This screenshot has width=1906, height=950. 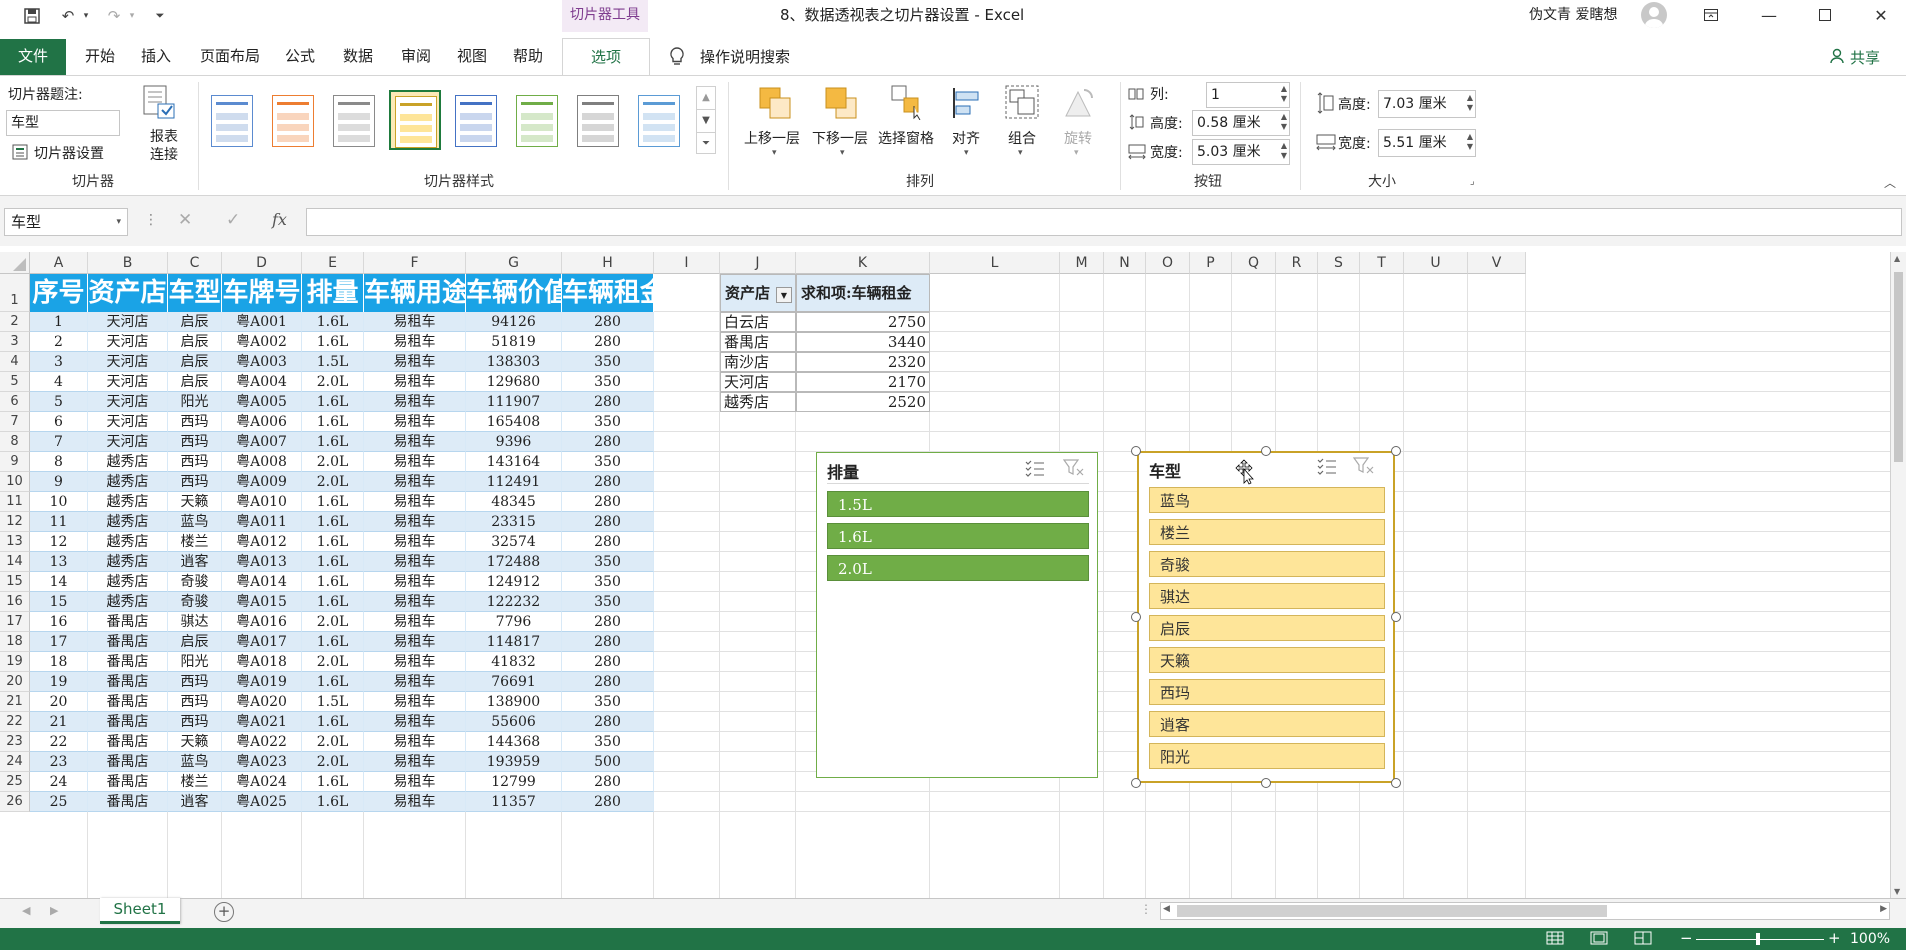 What do you see at coordinates (59, 362) in the screenshot?
I see `table-cell: 3` at bounding box center [59, 362].